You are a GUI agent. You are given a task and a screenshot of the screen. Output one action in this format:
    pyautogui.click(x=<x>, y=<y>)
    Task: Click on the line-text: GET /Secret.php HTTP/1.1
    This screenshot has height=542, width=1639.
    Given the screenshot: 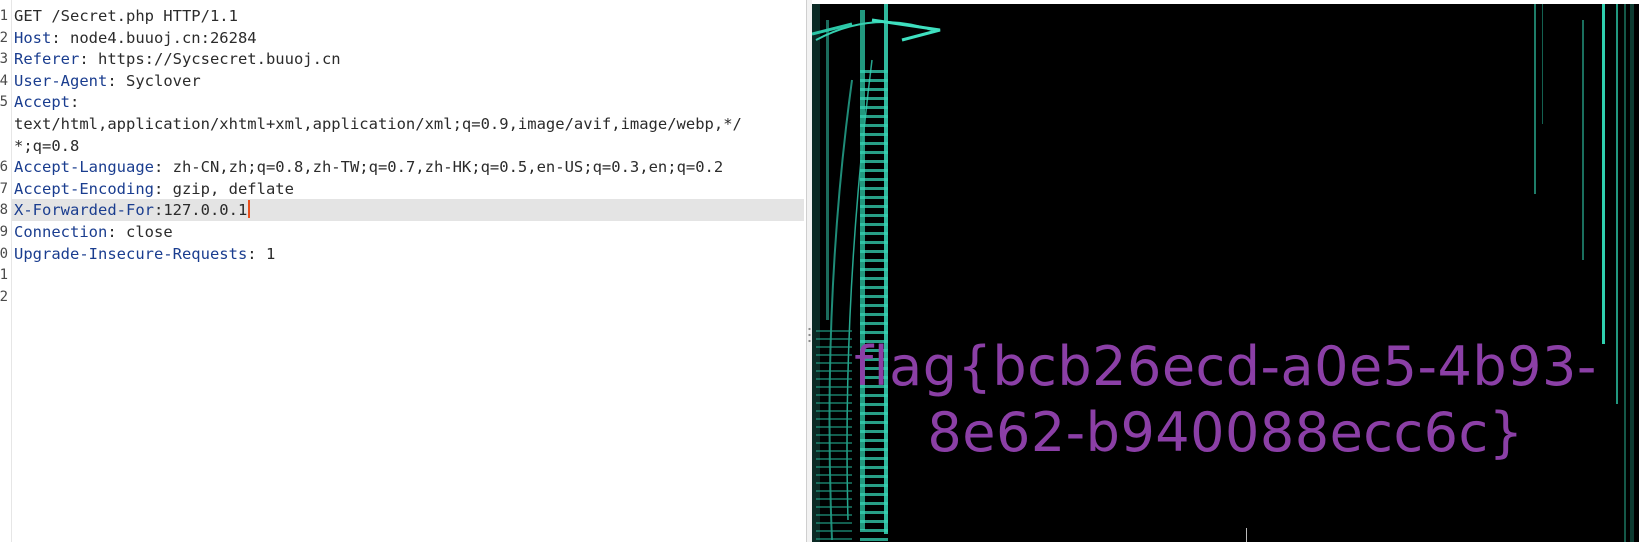 What is the action you would take?
    pyautogui.click(x=126, y=16)
    